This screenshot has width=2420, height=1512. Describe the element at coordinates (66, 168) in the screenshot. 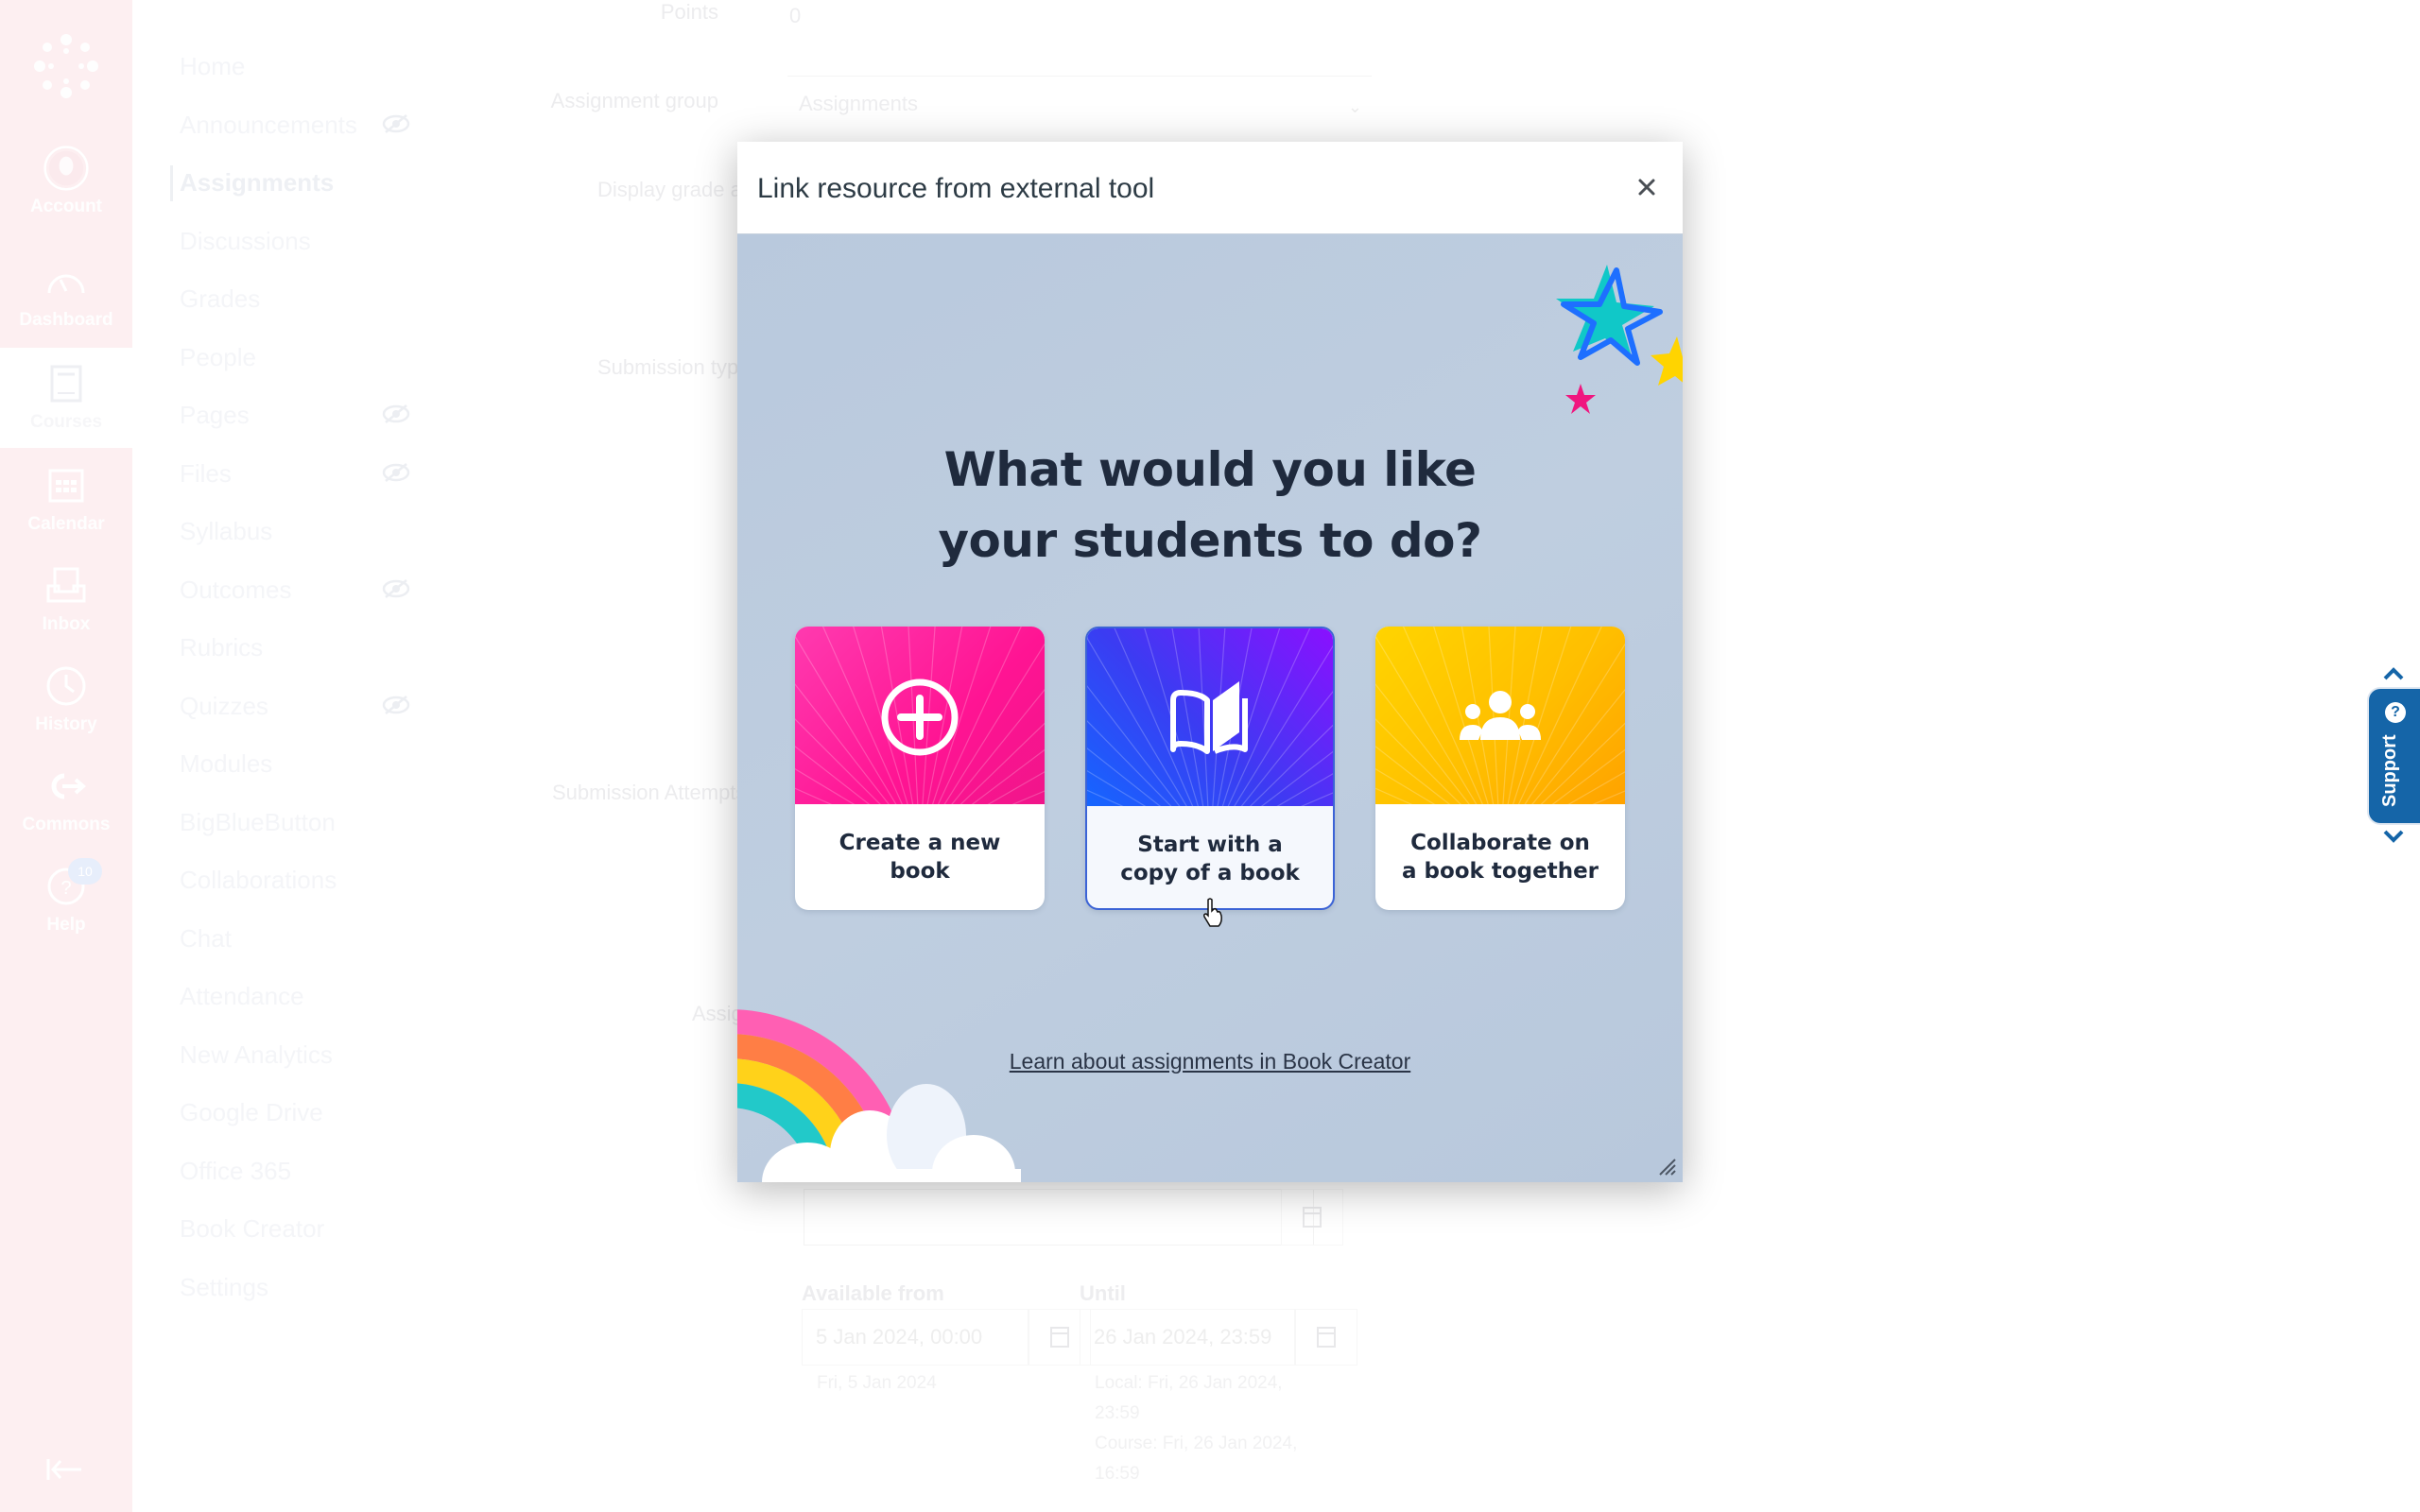

I see `avatar-icon` at that location.